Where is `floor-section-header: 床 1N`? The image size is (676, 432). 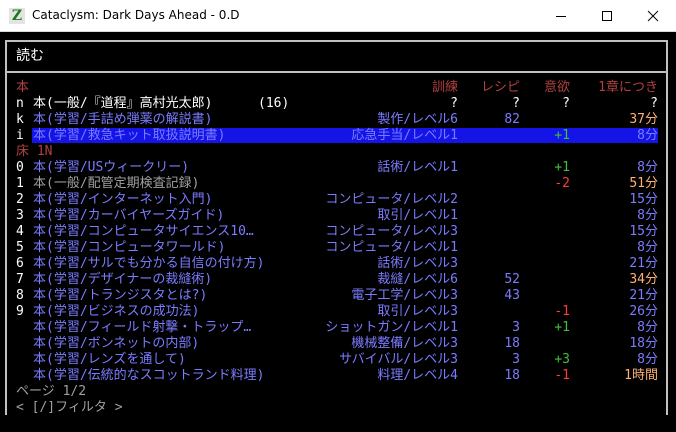 floor-section-header: 床 1N is located at coordinates (338, 152).